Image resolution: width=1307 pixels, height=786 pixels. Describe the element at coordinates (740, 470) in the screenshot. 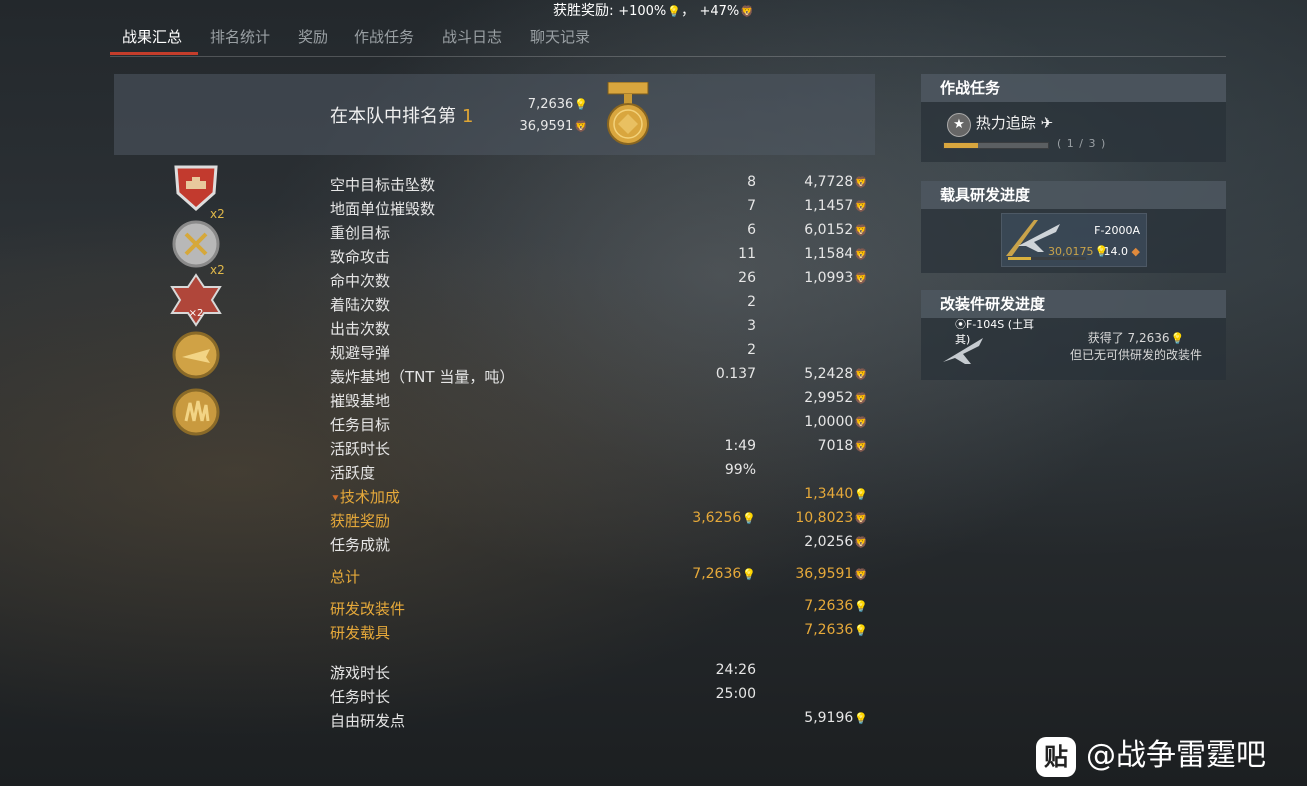

I see `stat-count: 99%` at that location.